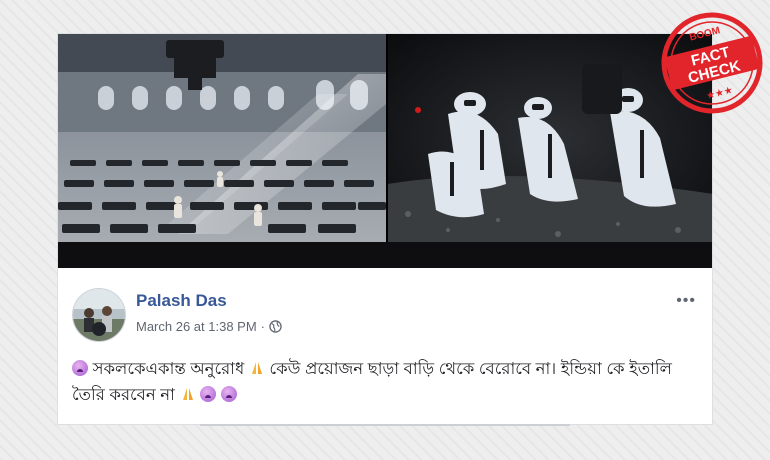 The height and width of the screenshot is (460, 770). What do you see at coordinates (196, 326) in the screenshot?
I see `post-timestamp: March 26 at 1:38 PM` at bounding box center [196, 326].